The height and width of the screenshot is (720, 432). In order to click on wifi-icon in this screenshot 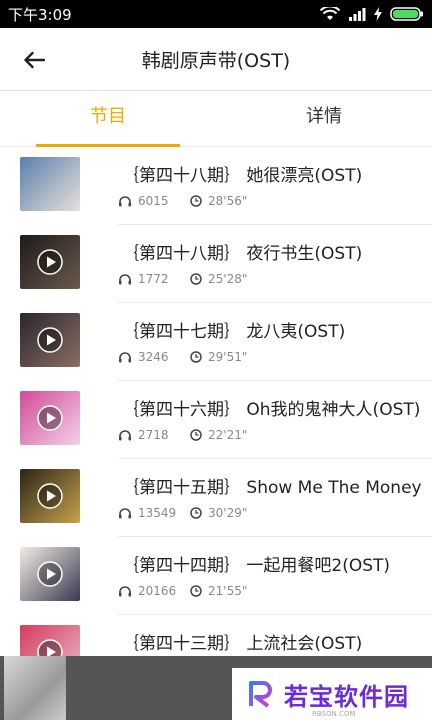, I will do `click(330, 13)`.